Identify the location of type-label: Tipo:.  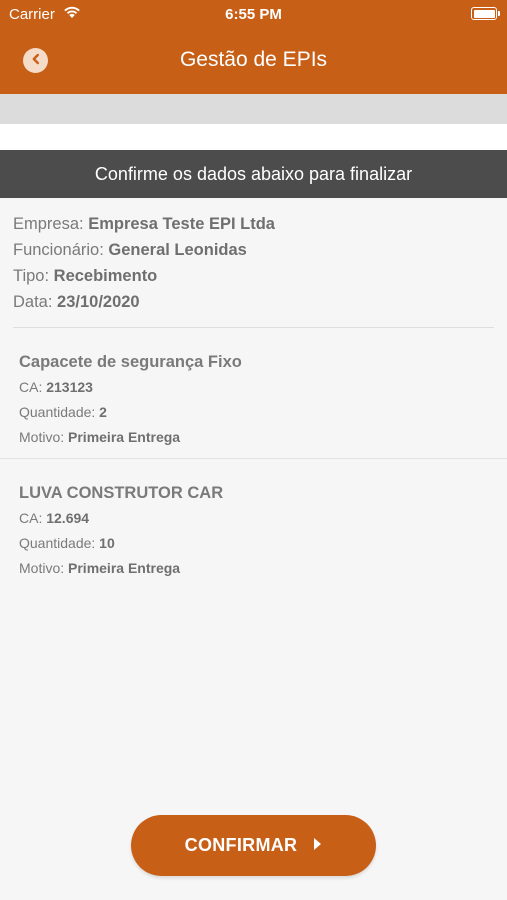
(33, 276).